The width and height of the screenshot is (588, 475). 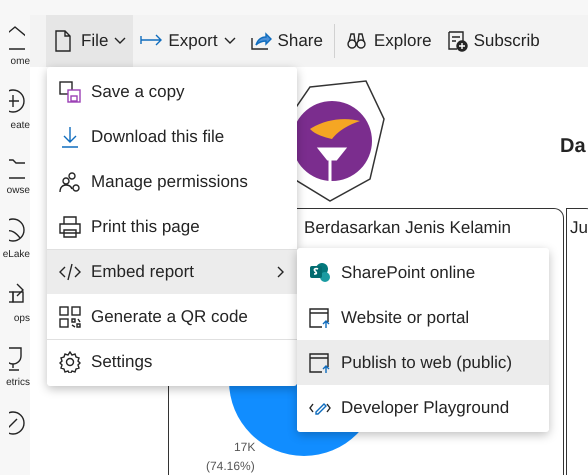 What do you see at coordinates (70, 91) in the screenshot?
I see `floppy-disk-icon` at bounding box center [70, 91].